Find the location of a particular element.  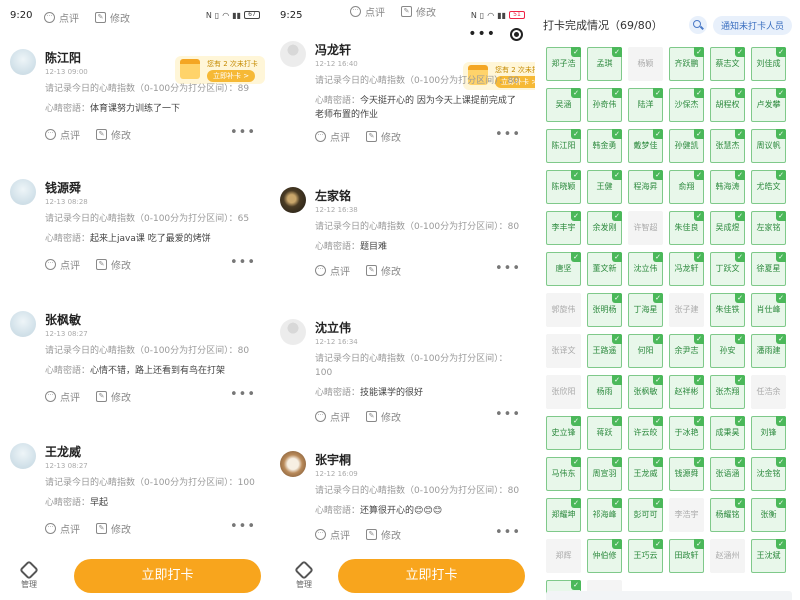

member-cell: 张译文 is located at coordinates (563, 351).